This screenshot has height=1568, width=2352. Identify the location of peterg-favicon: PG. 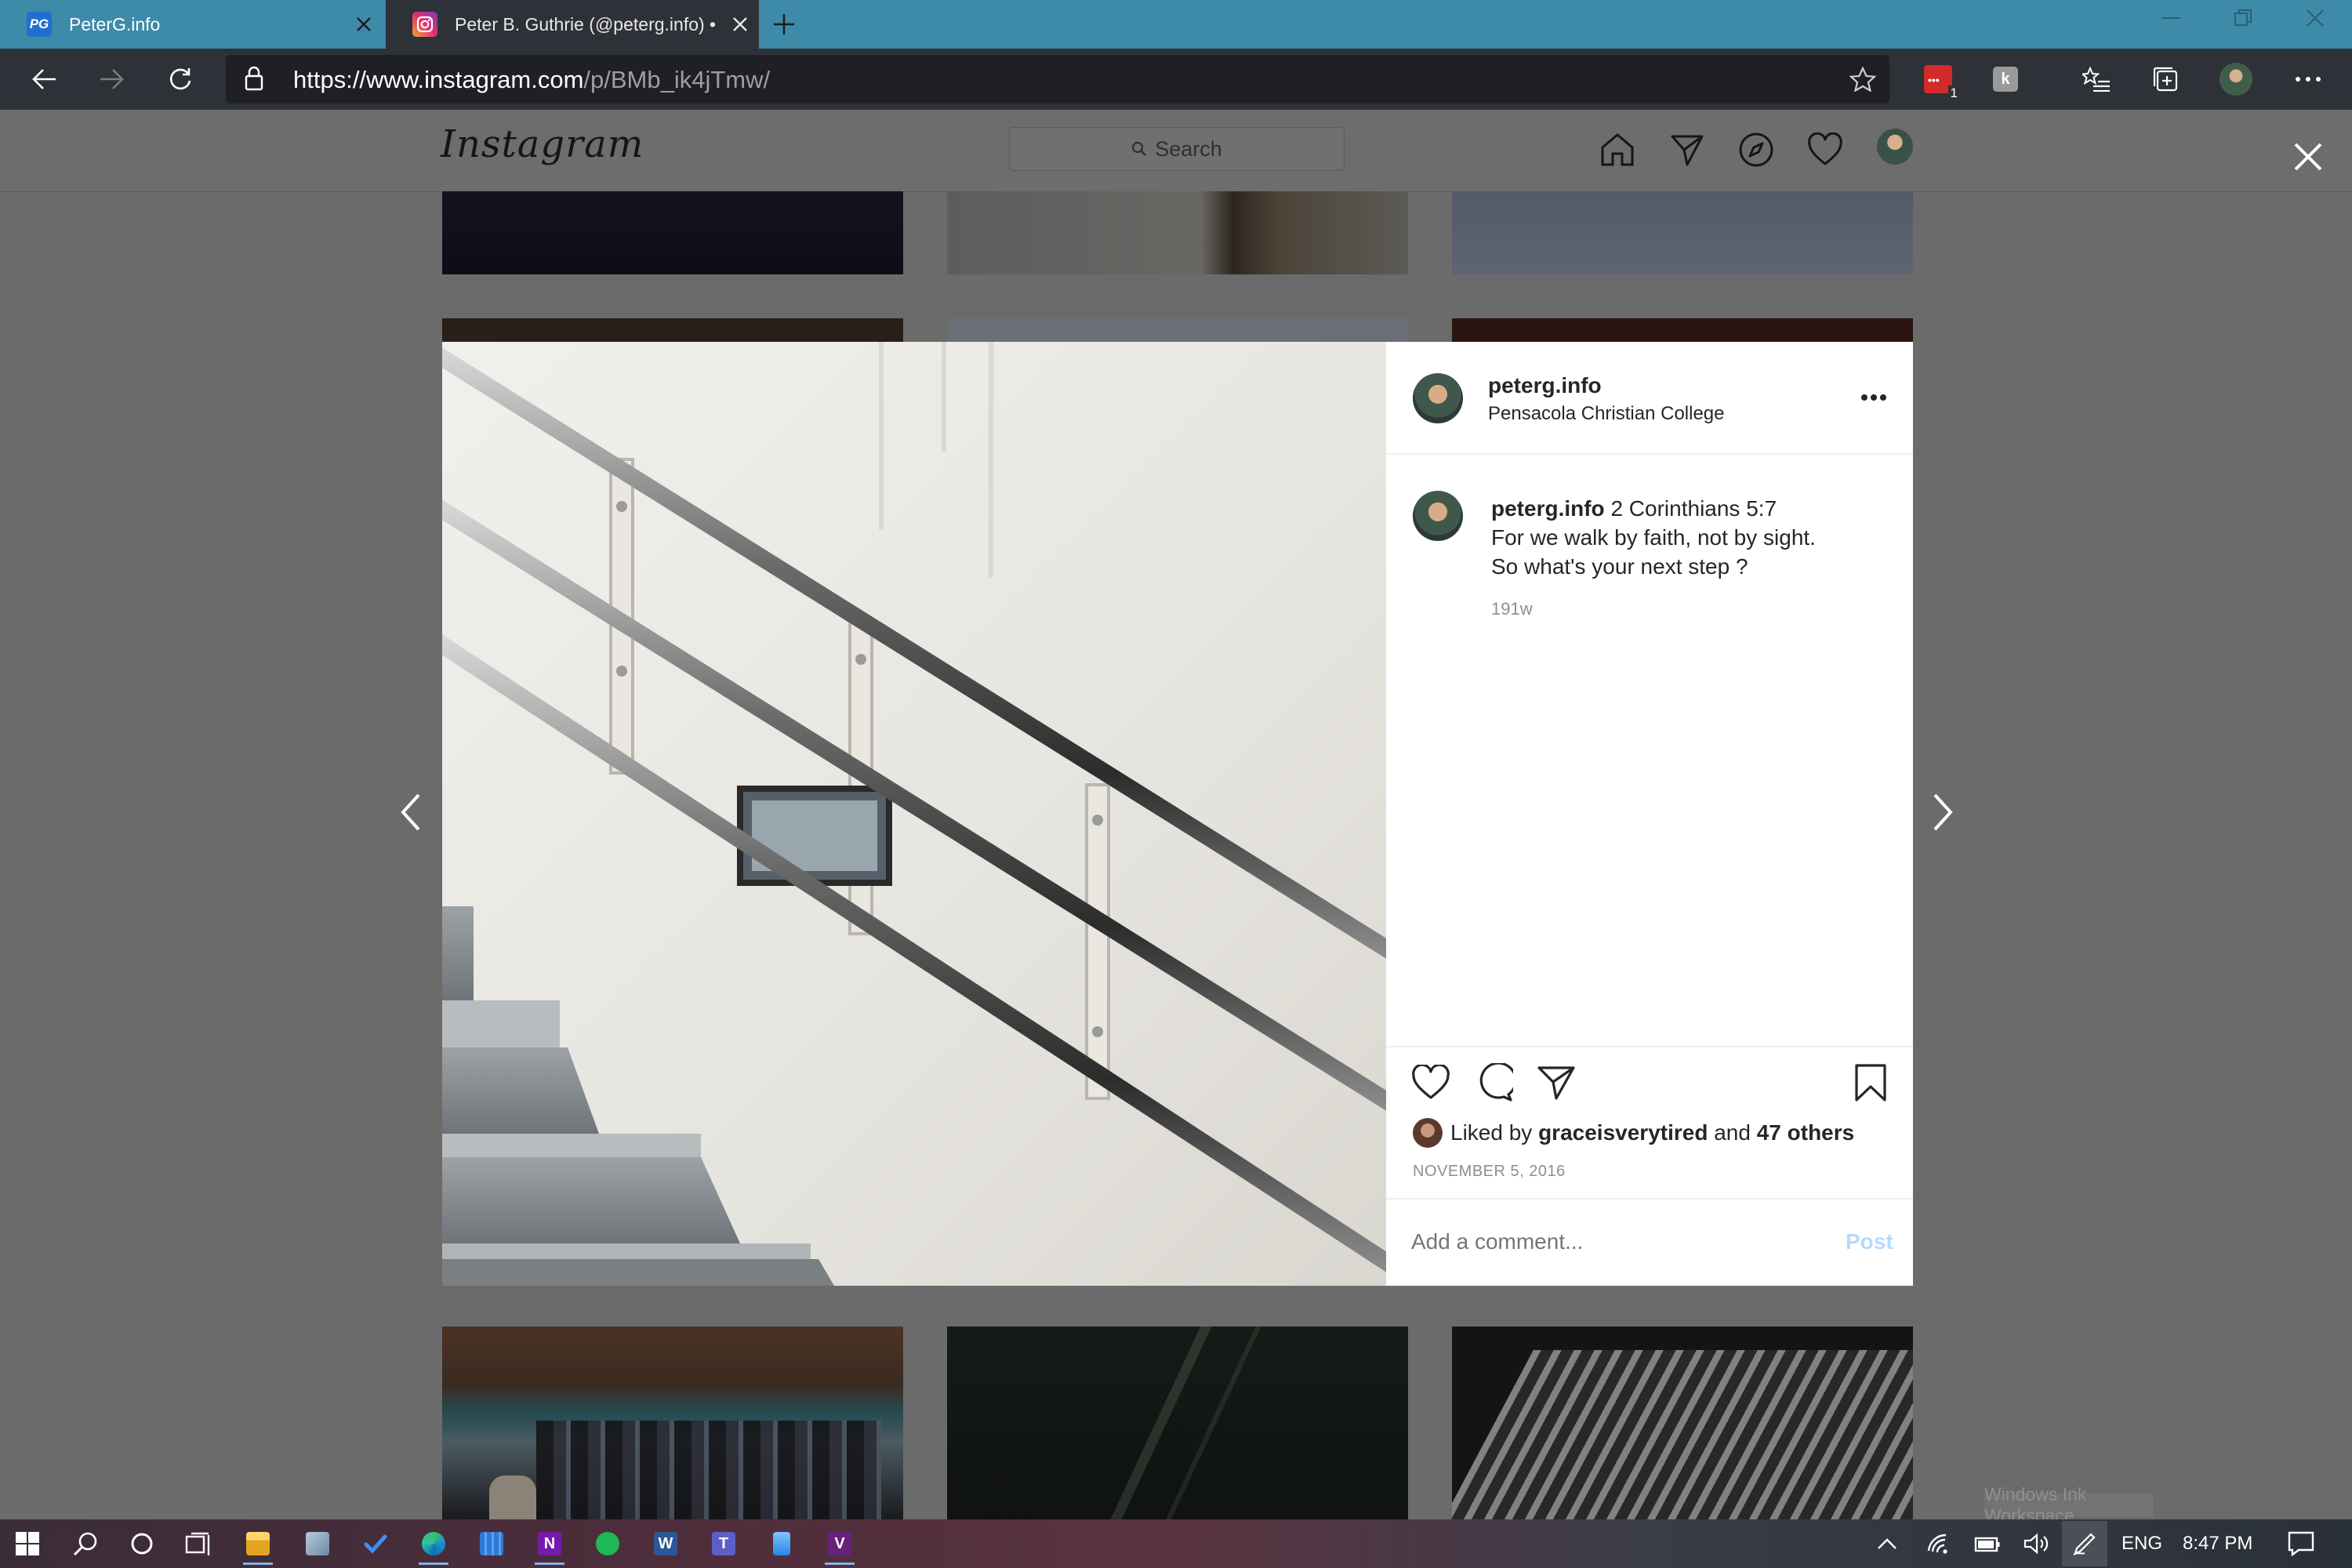
(39, 24).